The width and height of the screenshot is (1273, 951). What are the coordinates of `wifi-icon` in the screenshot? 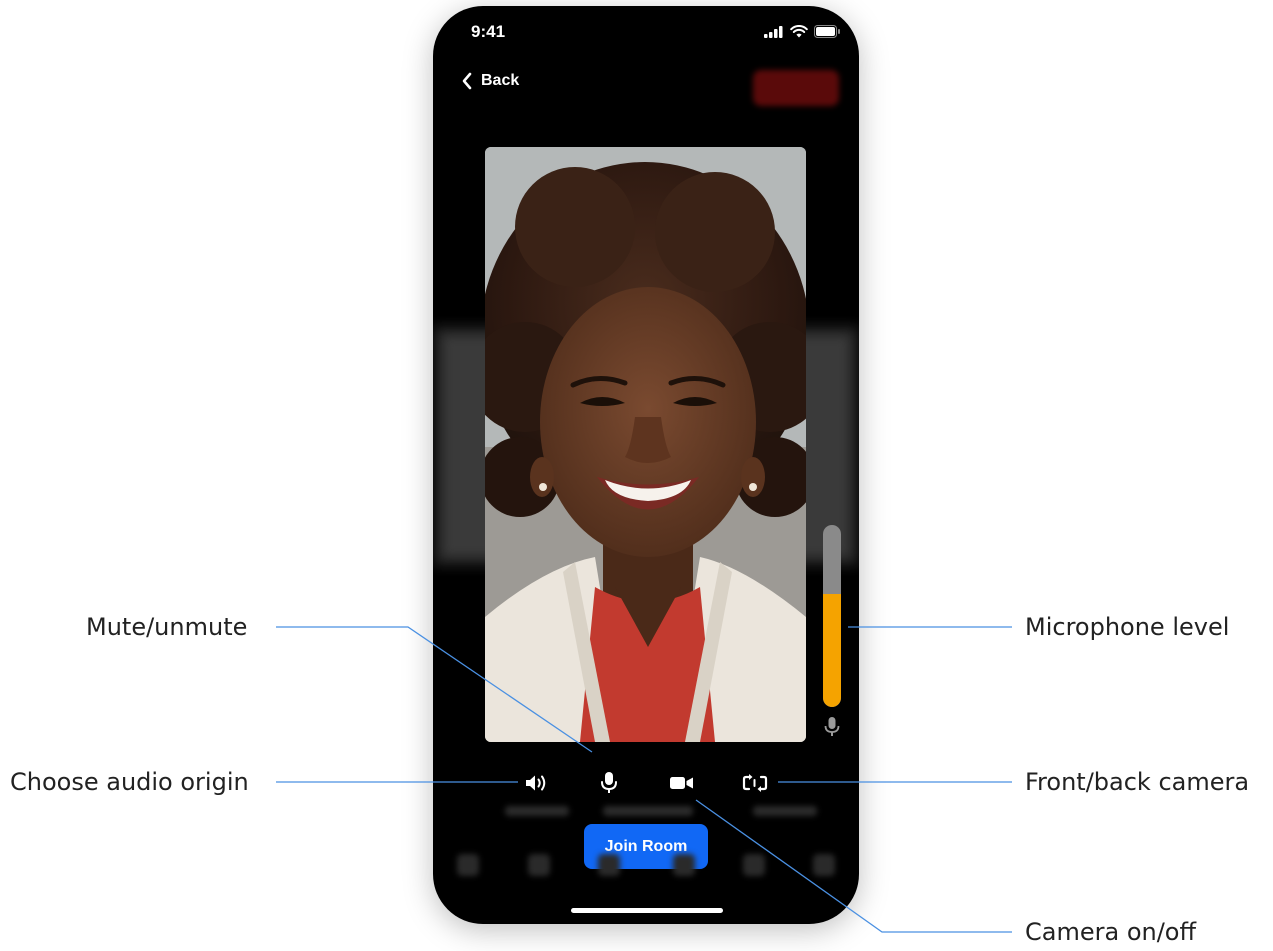 It's located at (799, 31).